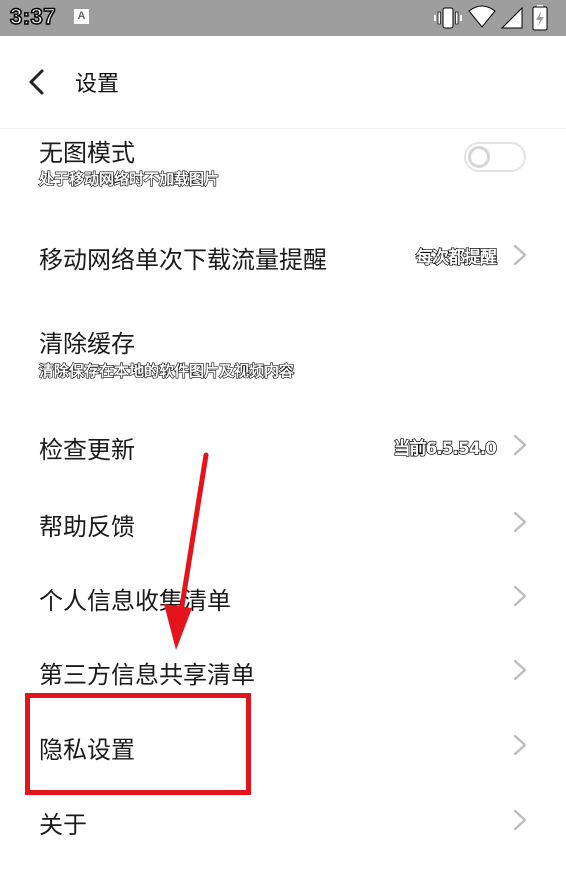  What do you see at coordinates (445, 448) in the screenshot?
I see `setting-value: 当前6.5.54.0` at bounding box center [445, 448].